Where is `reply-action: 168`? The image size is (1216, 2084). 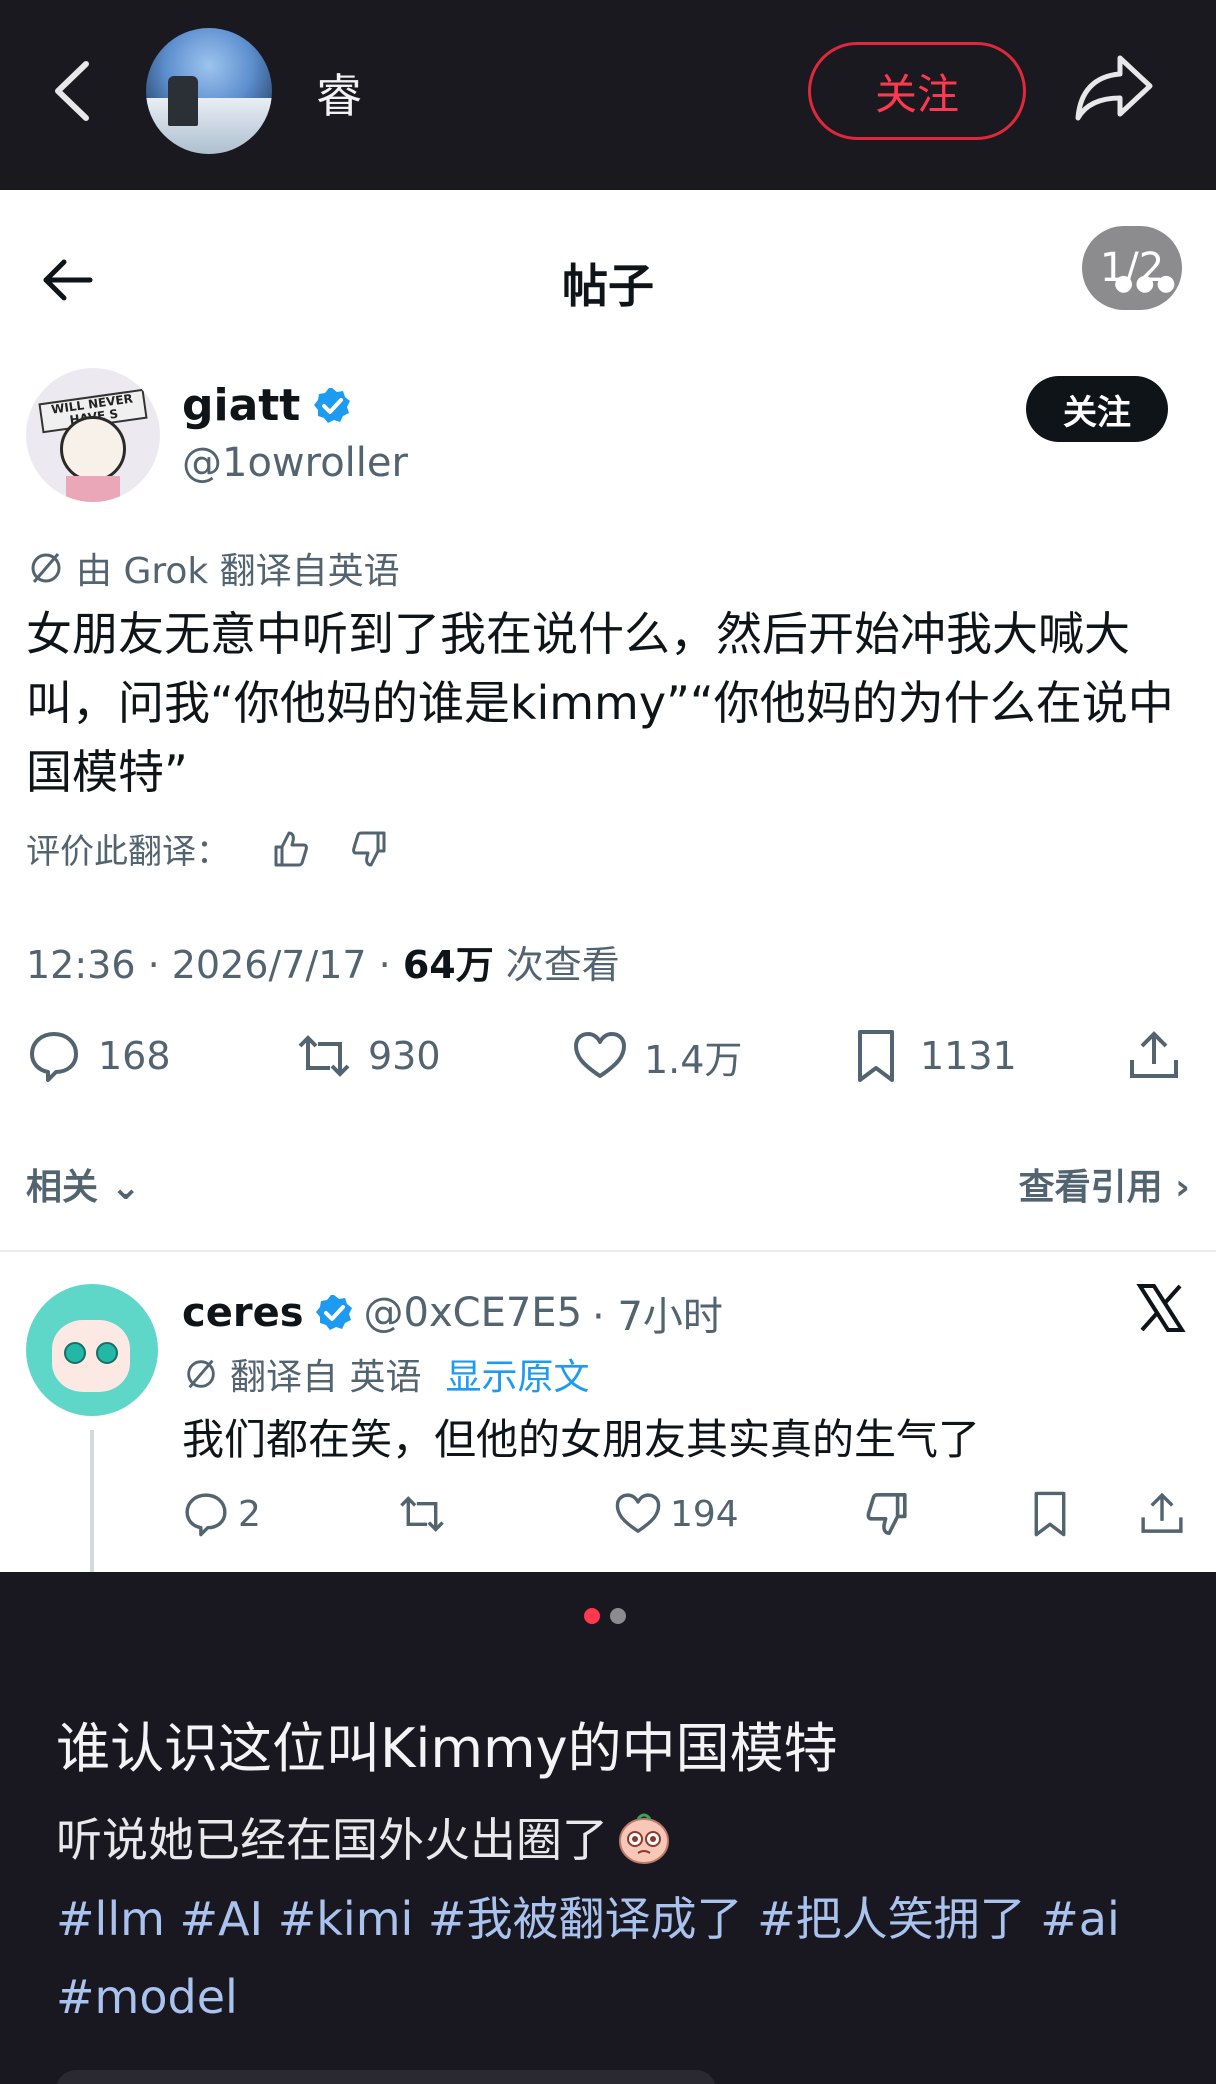 reply-action: 168 is located at coordinates (98, 1056).